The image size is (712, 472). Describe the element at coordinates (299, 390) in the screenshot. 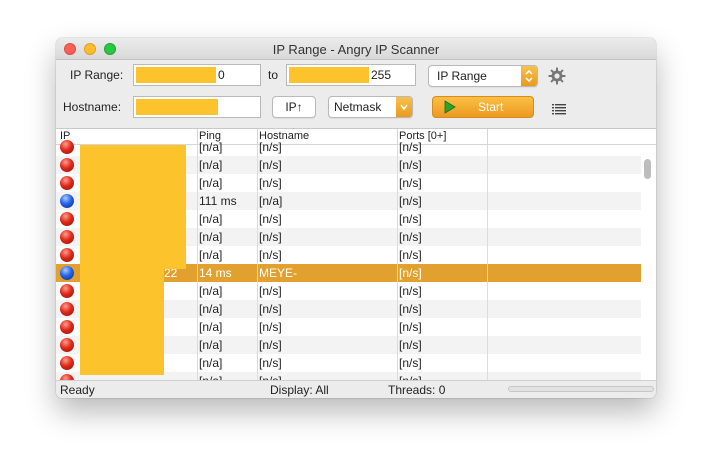

I see `display-filter-text: Display: All` at that location.